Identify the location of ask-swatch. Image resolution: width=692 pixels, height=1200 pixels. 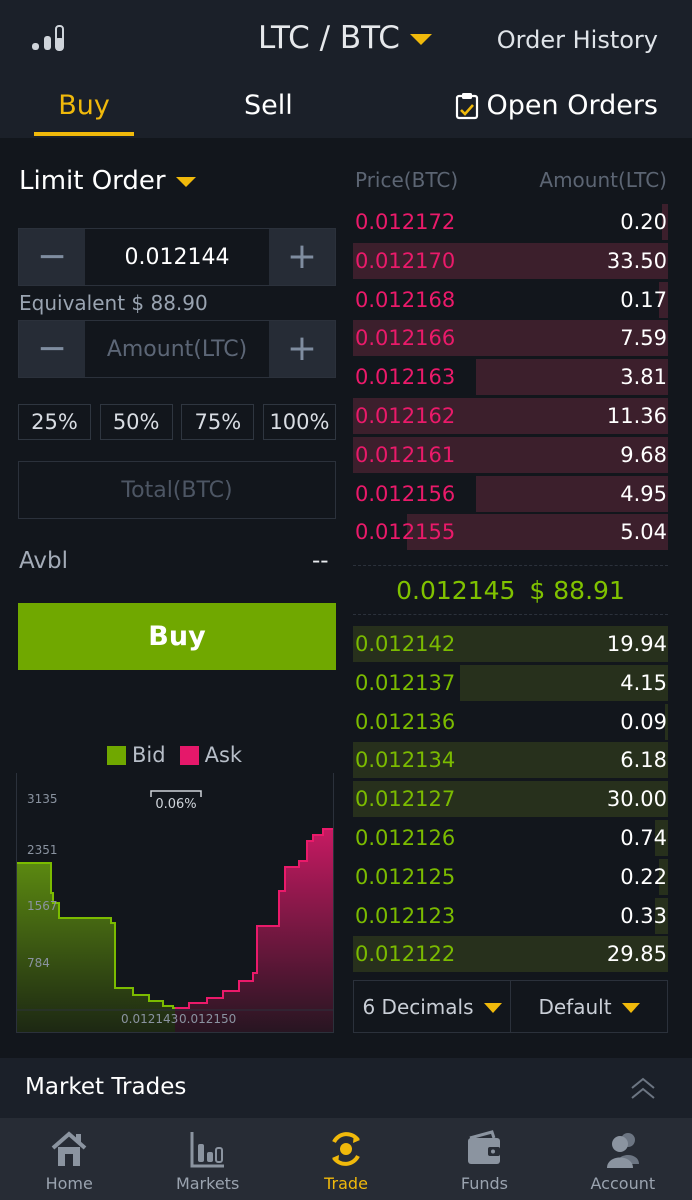
(189, 755).